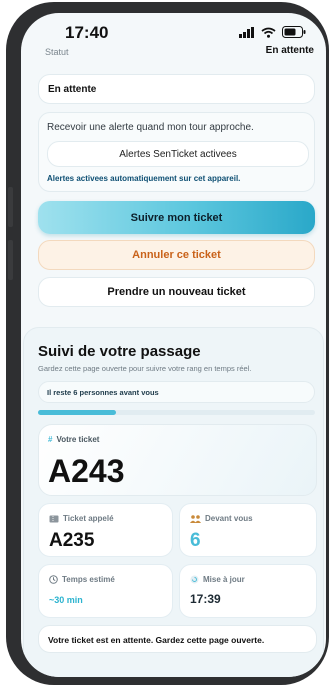 This screenshot has width=336, height=687. I want to click on remaining-pill: Il reste 6 personnes avant vous, so click(176, 392).